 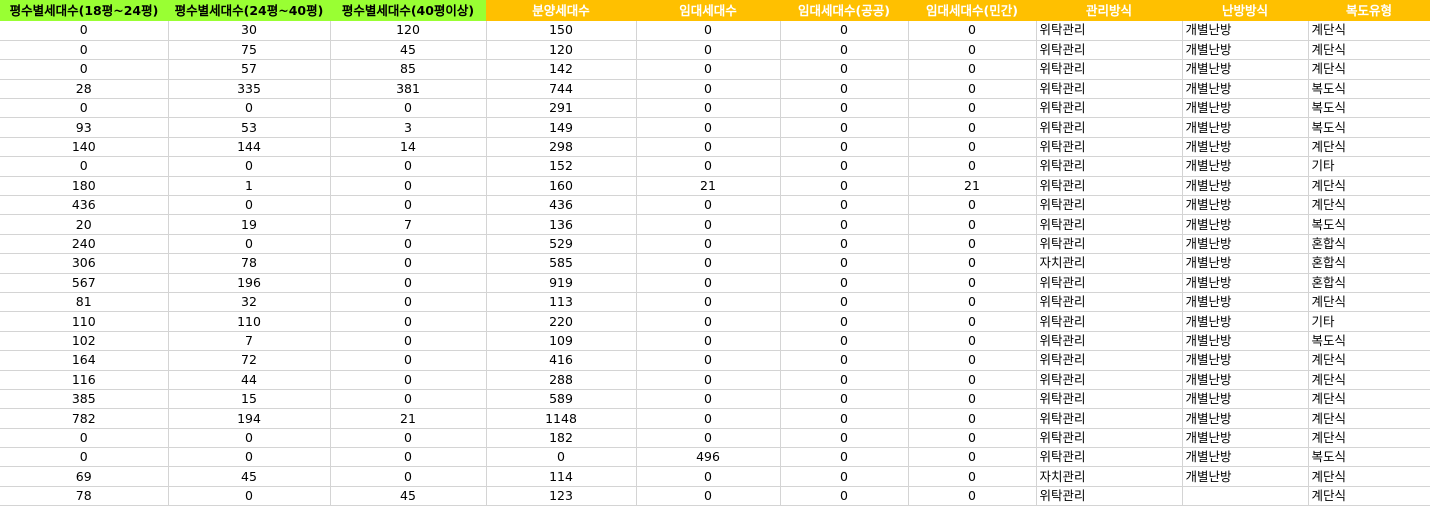 I want to click on cell-units-18-24: 0, so click(x=84, y=69).